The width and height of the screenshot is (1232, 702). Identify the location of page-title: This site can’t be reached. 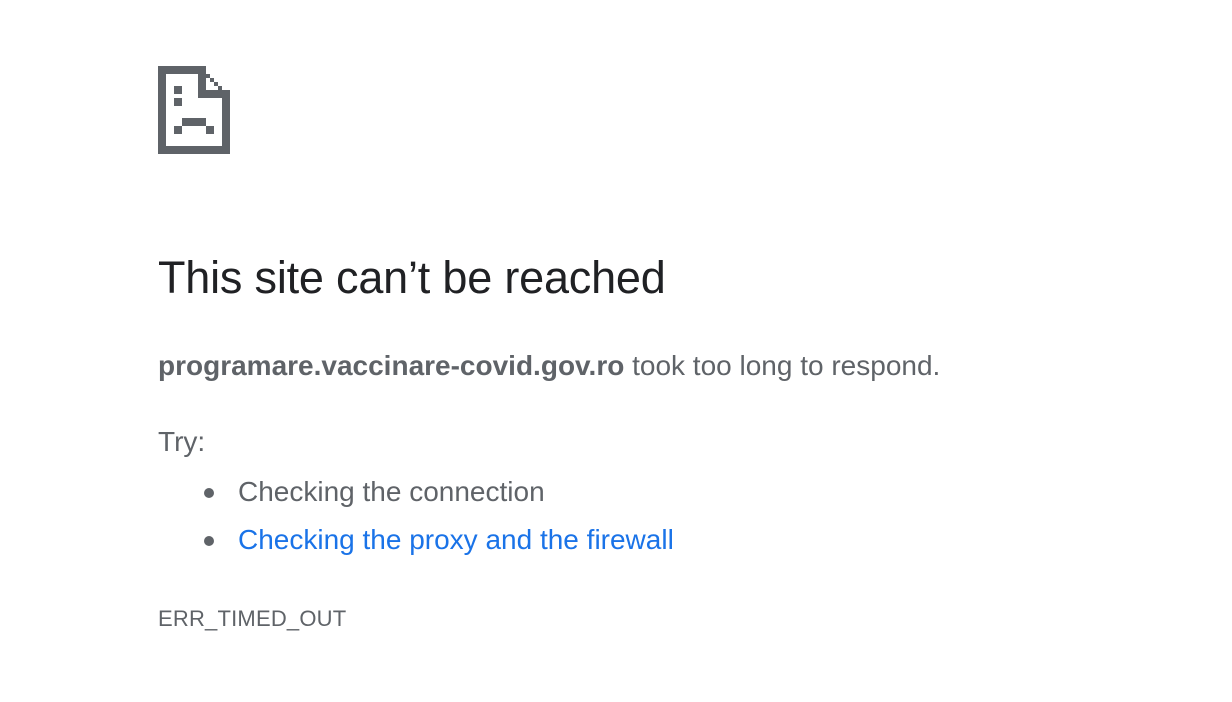
(412, 277).